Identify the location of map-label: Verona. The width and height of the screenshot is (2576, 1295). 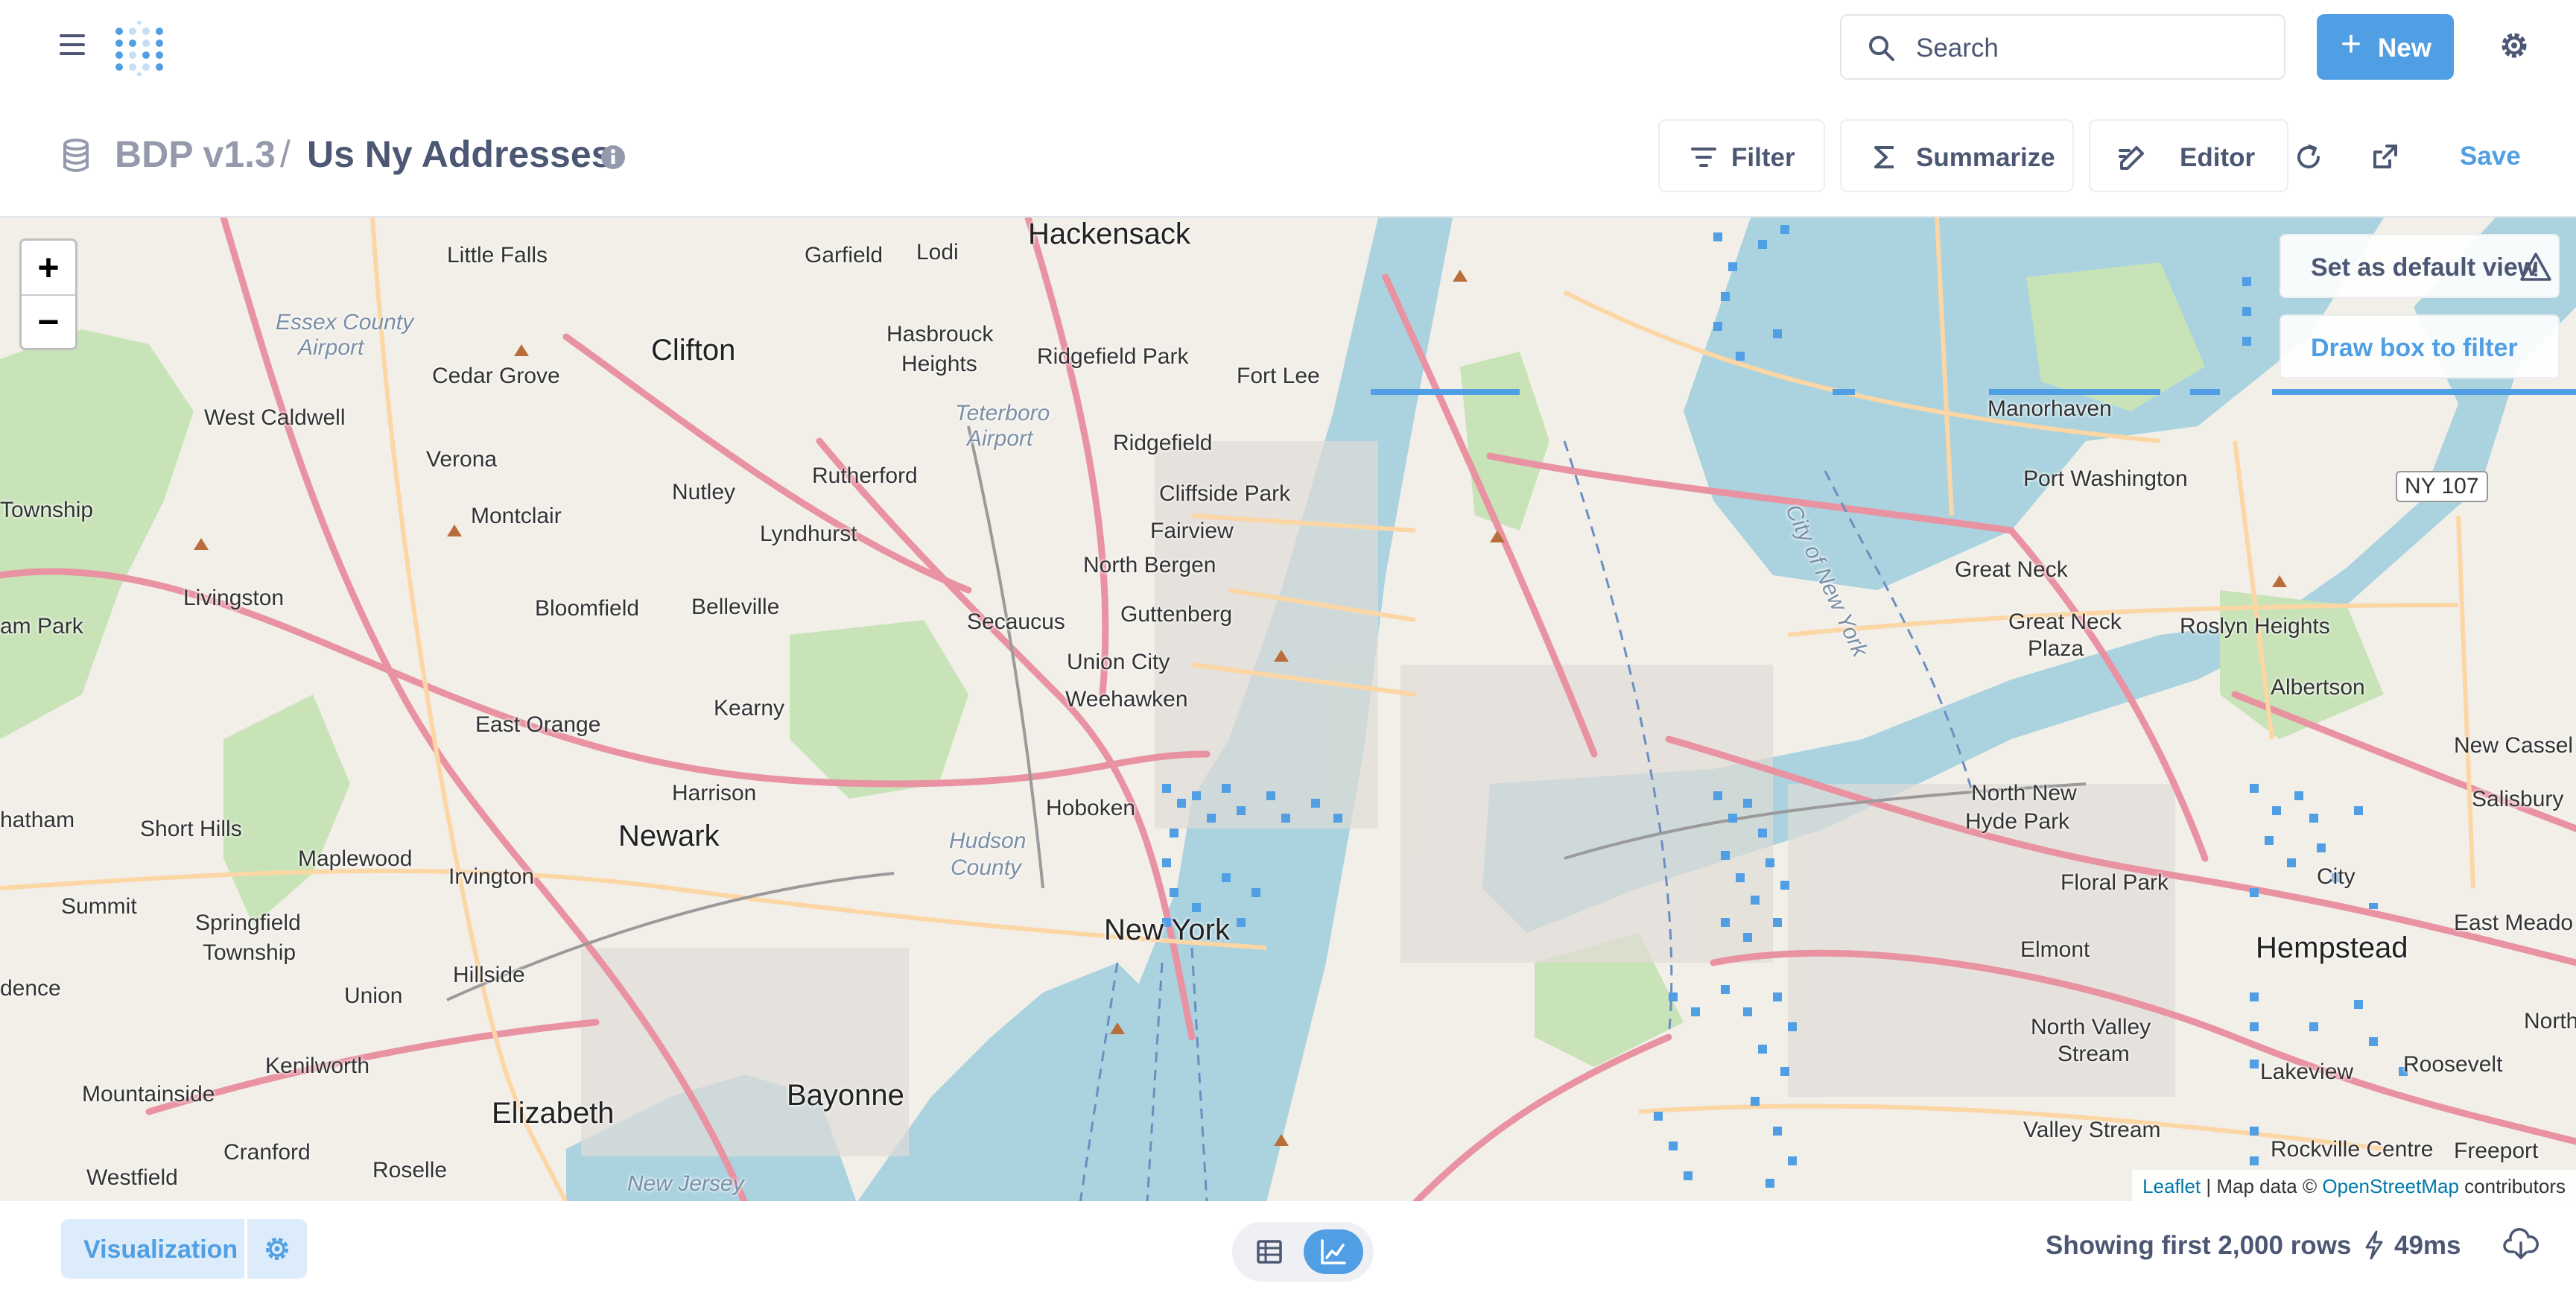
(462, 459).